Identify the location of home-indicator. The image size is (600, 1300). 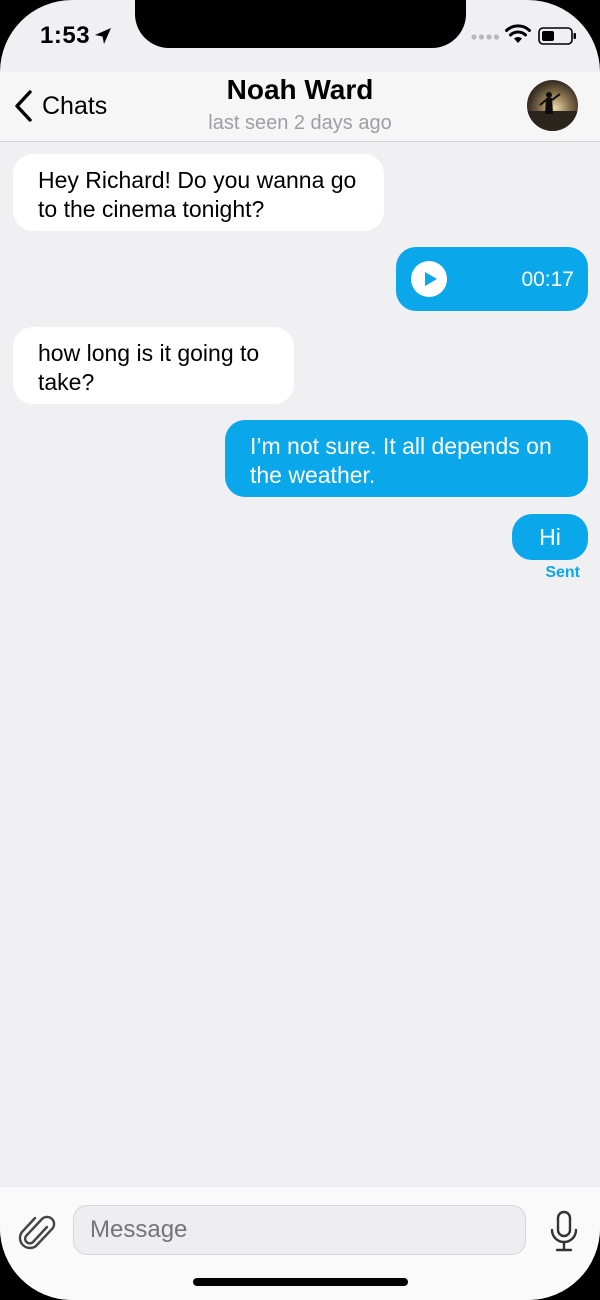
(300, 1282).